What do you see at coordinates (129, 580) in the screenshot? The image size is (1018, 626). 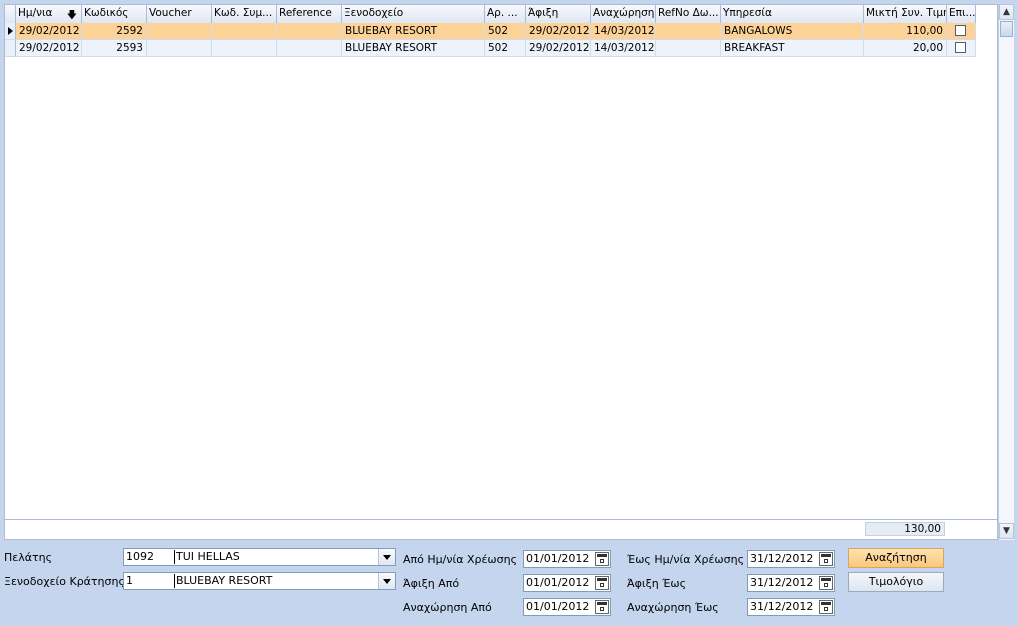 I see `hotel-code: 1` at bounding box center [129, 580].